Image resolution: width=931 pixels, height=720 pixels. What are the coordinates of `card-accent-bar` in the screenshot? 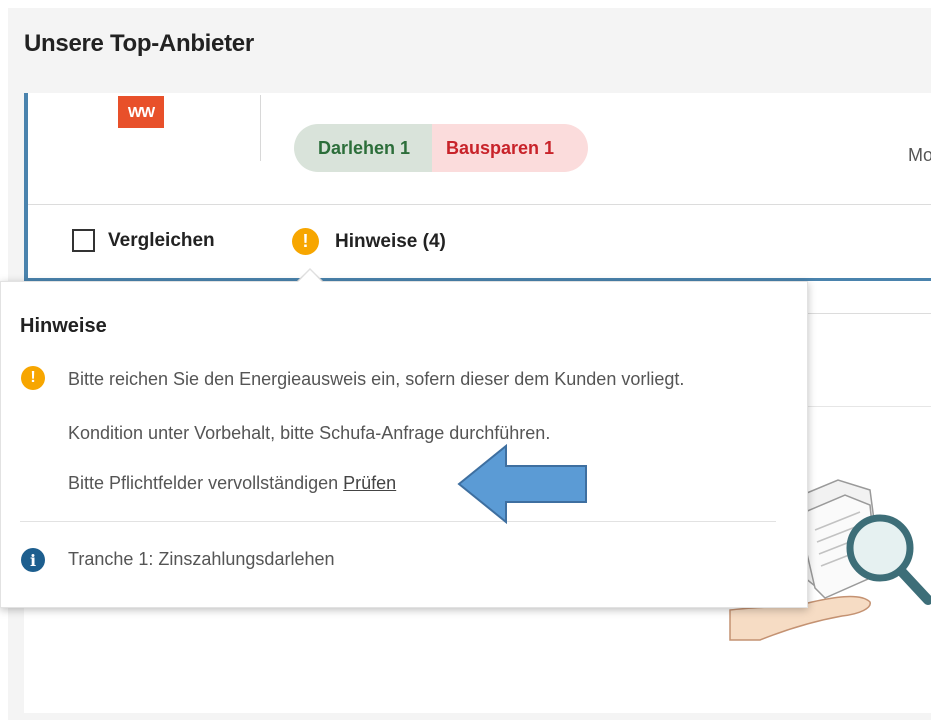 It's located at (26, 188).